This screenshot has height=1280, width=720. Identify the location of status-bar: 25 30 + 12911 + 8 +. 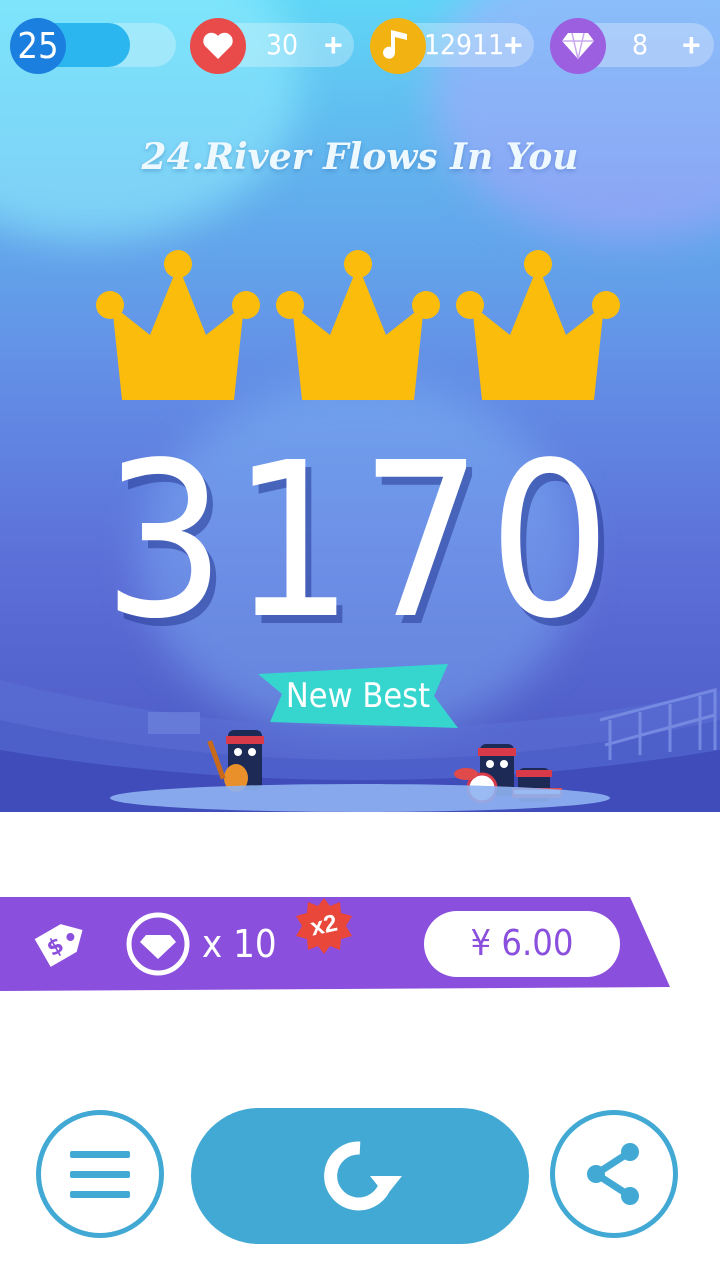
(360, 45).